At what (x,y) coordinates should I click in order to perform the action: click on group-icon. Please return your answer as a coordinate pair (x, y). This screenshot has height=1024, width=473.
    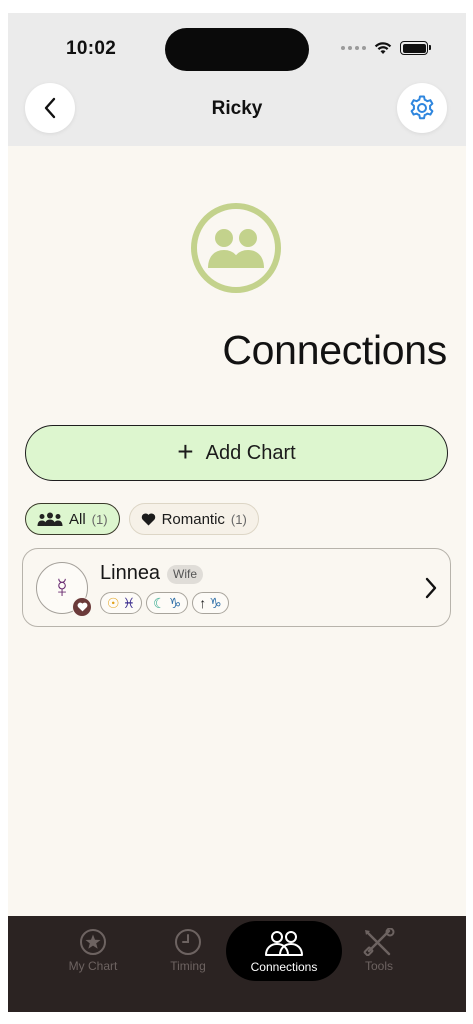
    Looking at the image, I should click on (50, 519).